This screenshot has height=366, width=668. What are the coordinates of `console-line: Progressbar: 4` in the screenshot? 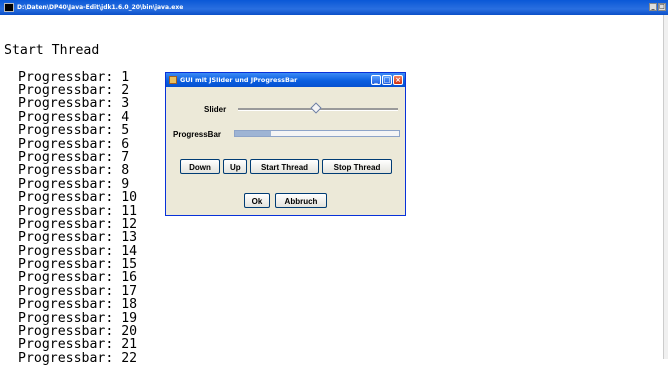 It's located at (74, 117).